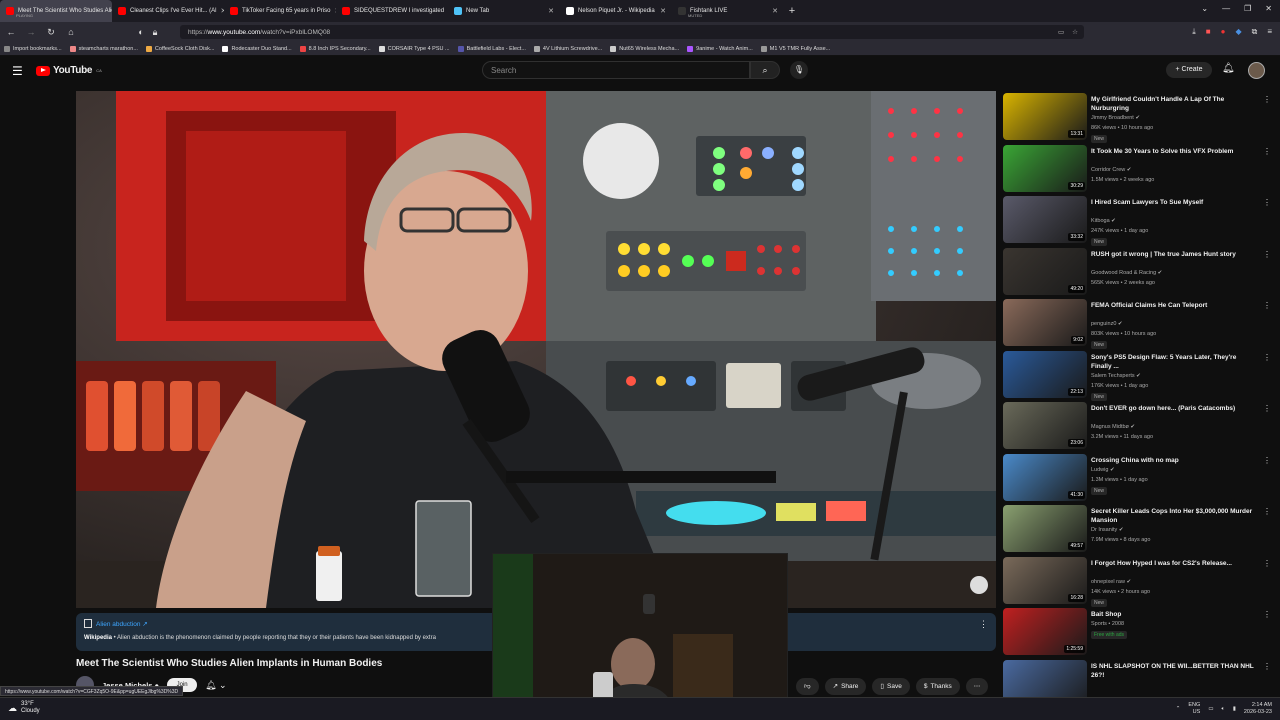 Image resolution: width=1280 pixels, height=720 pixels. What do you see at coordinates (155, 32) in the screenshot?
I see `lock-icon: 🔒︎` at bounding box center [155, 32].